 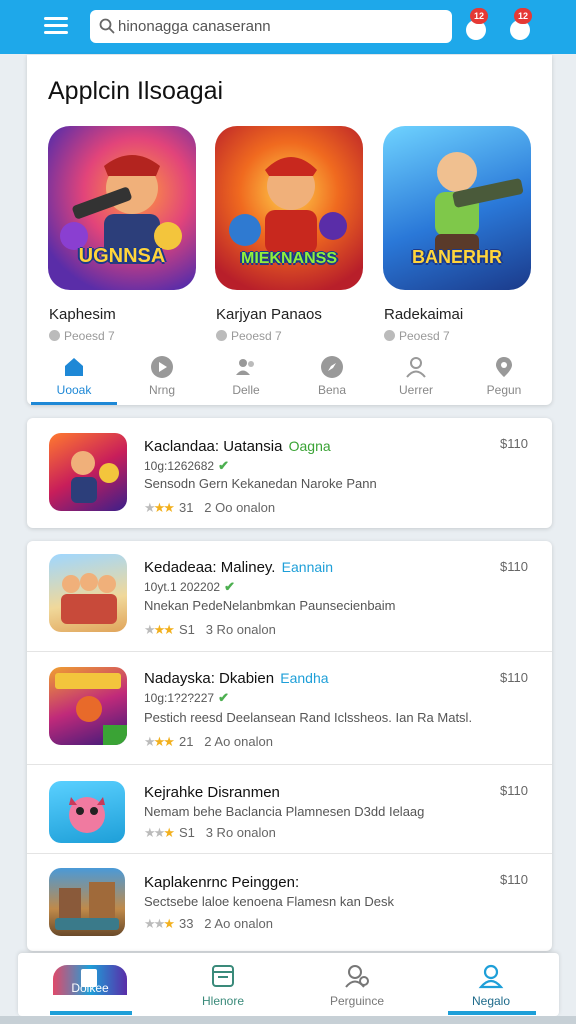 I want to click on app-rating: ★★★ 21 2 Ao onalon, so click(x=208, y=741).